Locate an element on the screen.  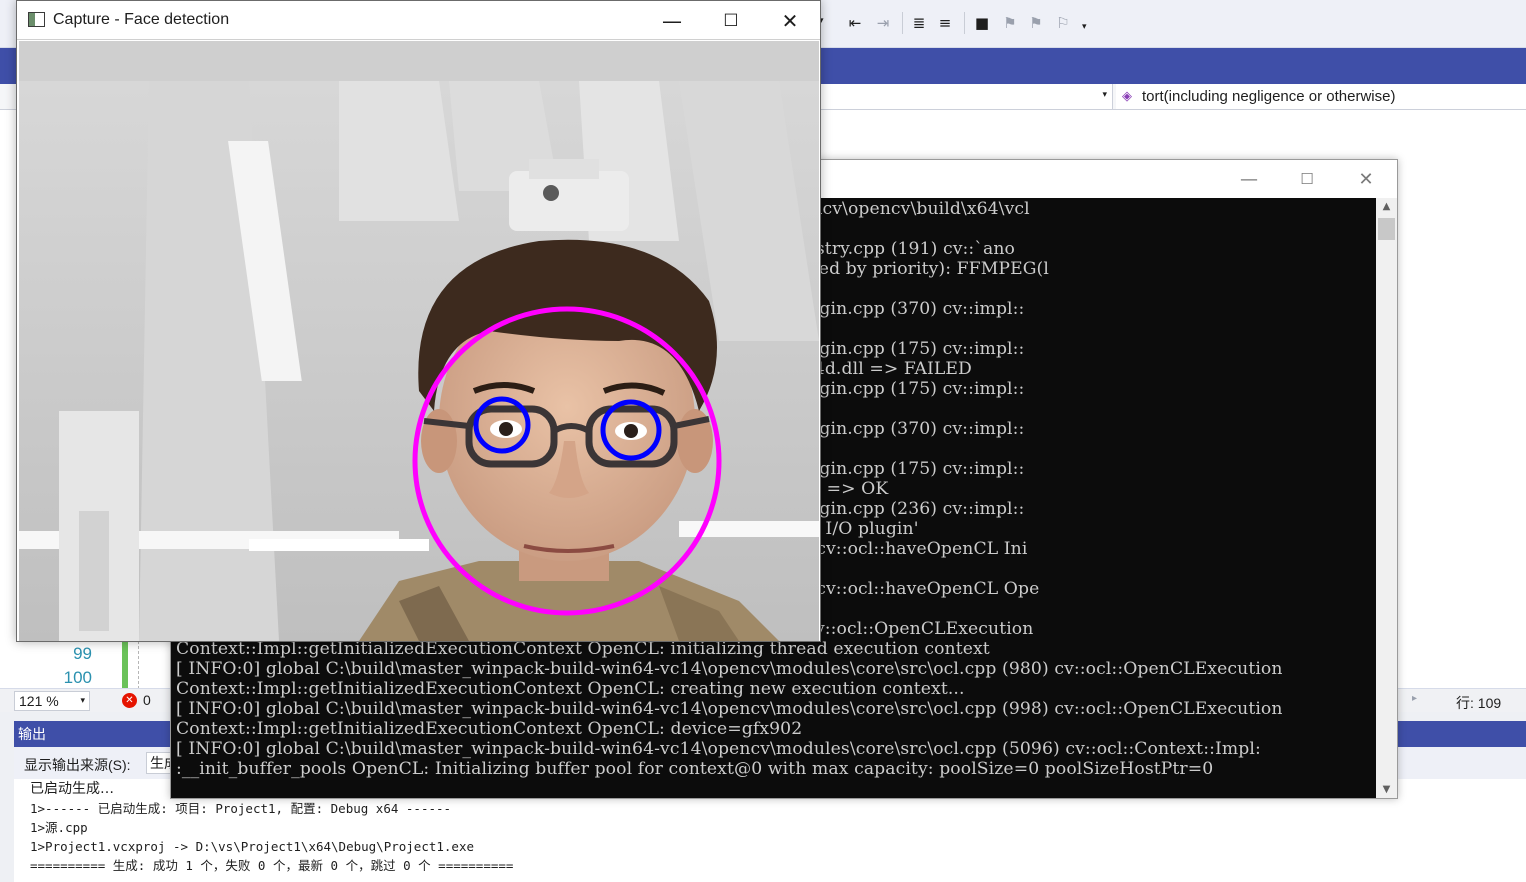
row-indicator: 行: 109 is located at coordinates (1479, 703).